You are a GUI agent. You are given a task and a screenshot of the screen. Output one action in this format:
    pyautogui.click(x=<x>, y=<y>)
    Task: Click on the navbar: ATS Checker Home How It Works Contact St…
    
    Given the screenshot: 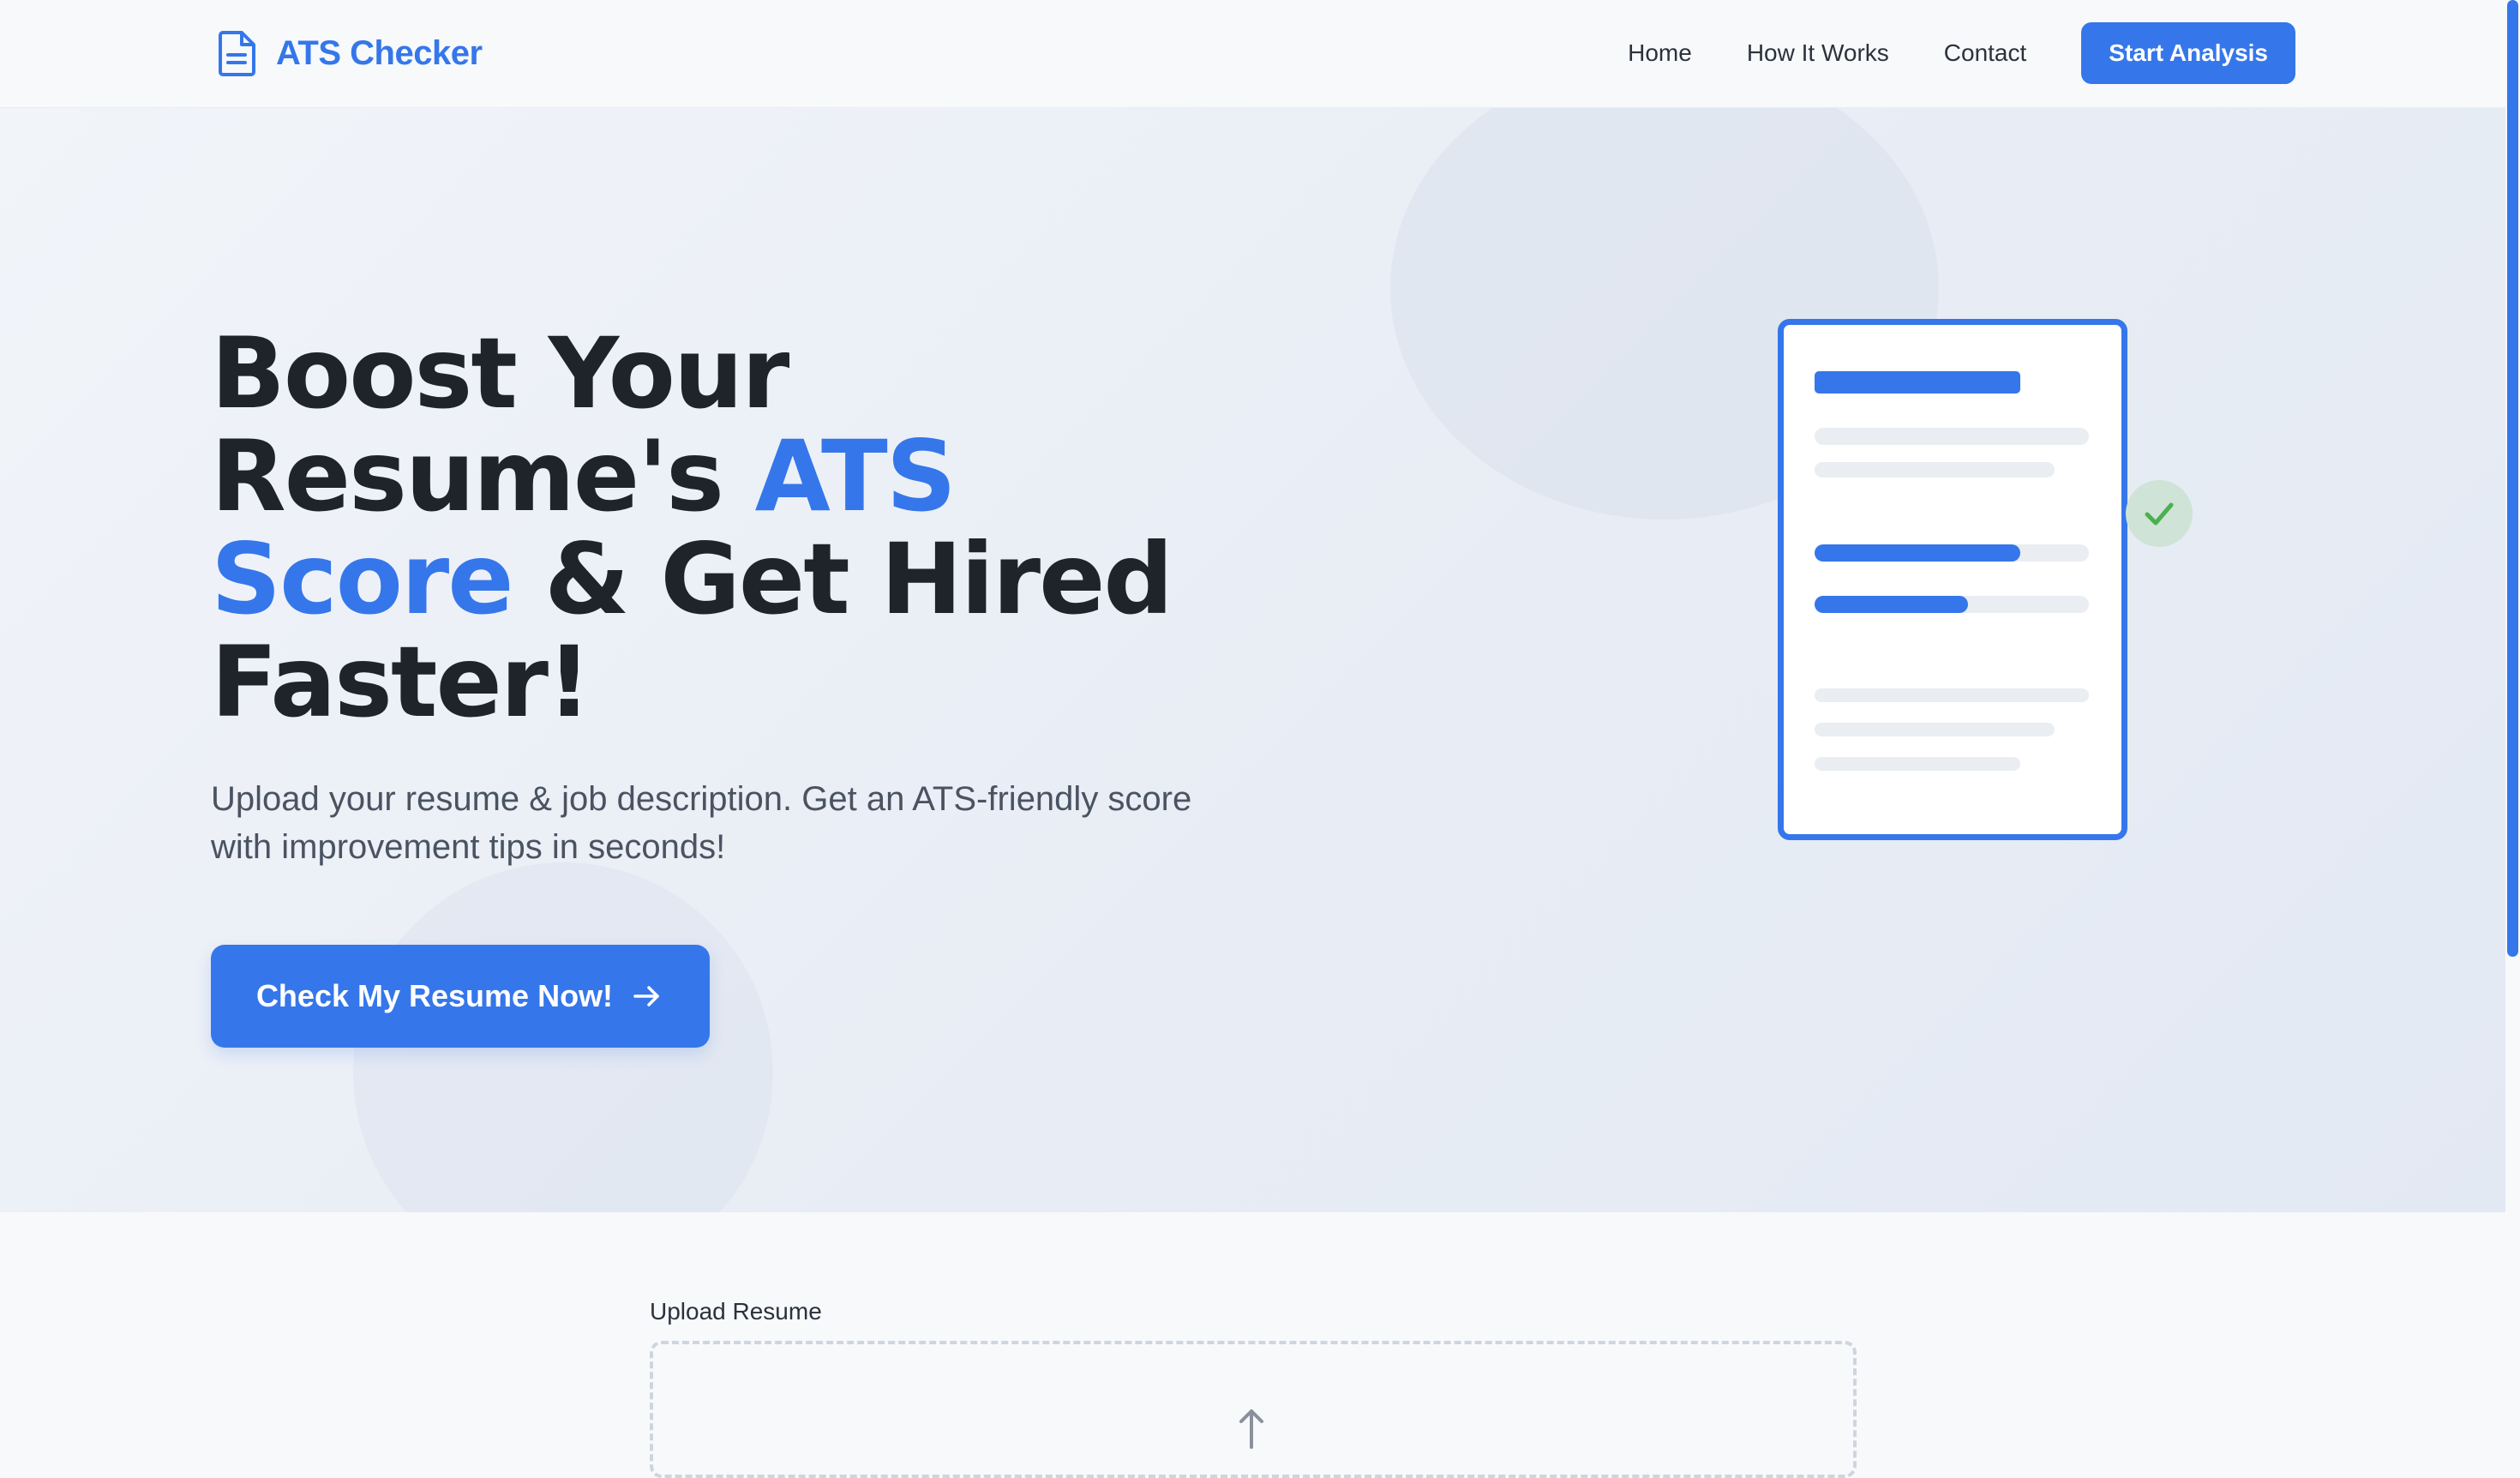 What is the action you would take?
    pyautogui.click(x=1252, y=54)
    